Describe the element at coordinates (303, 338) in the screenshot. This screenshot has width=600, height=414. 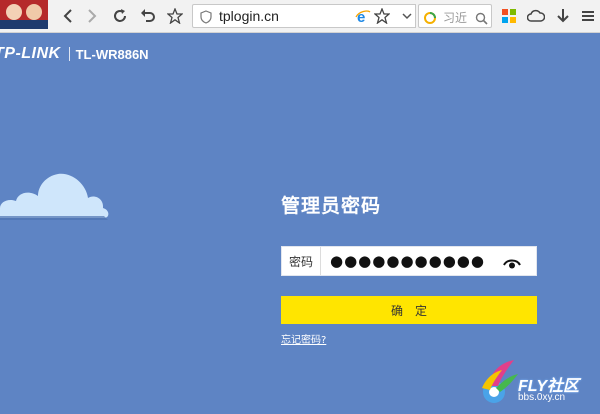
I see `forgot-password-link: 忘记密码?` at that location.